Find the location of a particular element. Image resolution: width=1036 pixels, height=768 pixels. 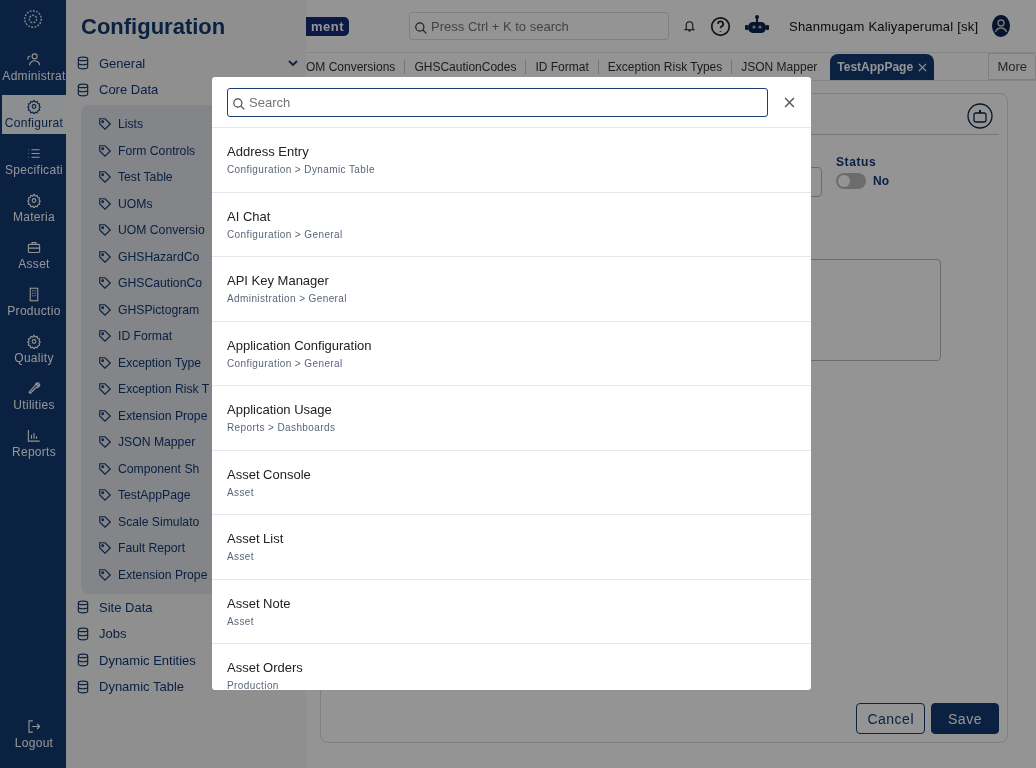

result-title: AI Chat is located at coordinates (249, 216).